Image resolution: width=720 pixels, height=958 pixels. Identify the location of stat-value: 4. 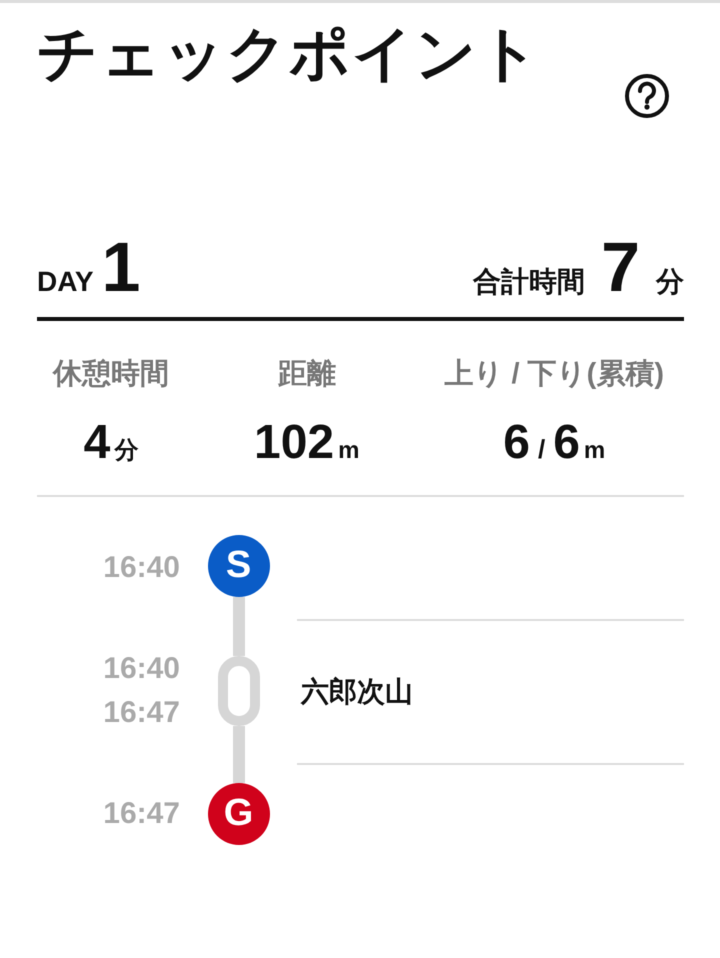
(97, 442).